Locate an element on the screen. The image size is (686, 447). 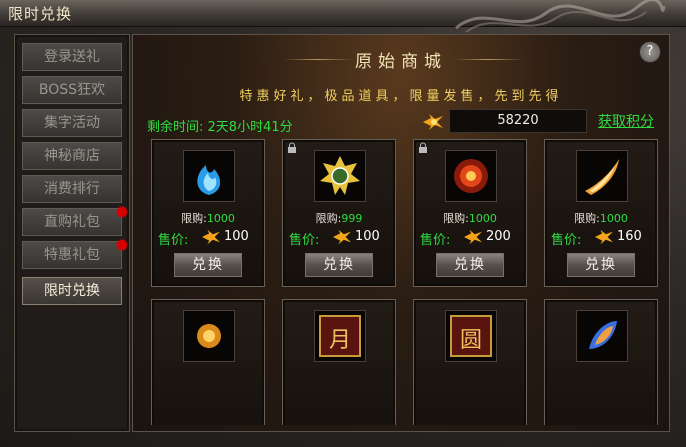
shop-item-card: 限购:1000 售价: 160 兑换 is located at coordinates (601, 213).